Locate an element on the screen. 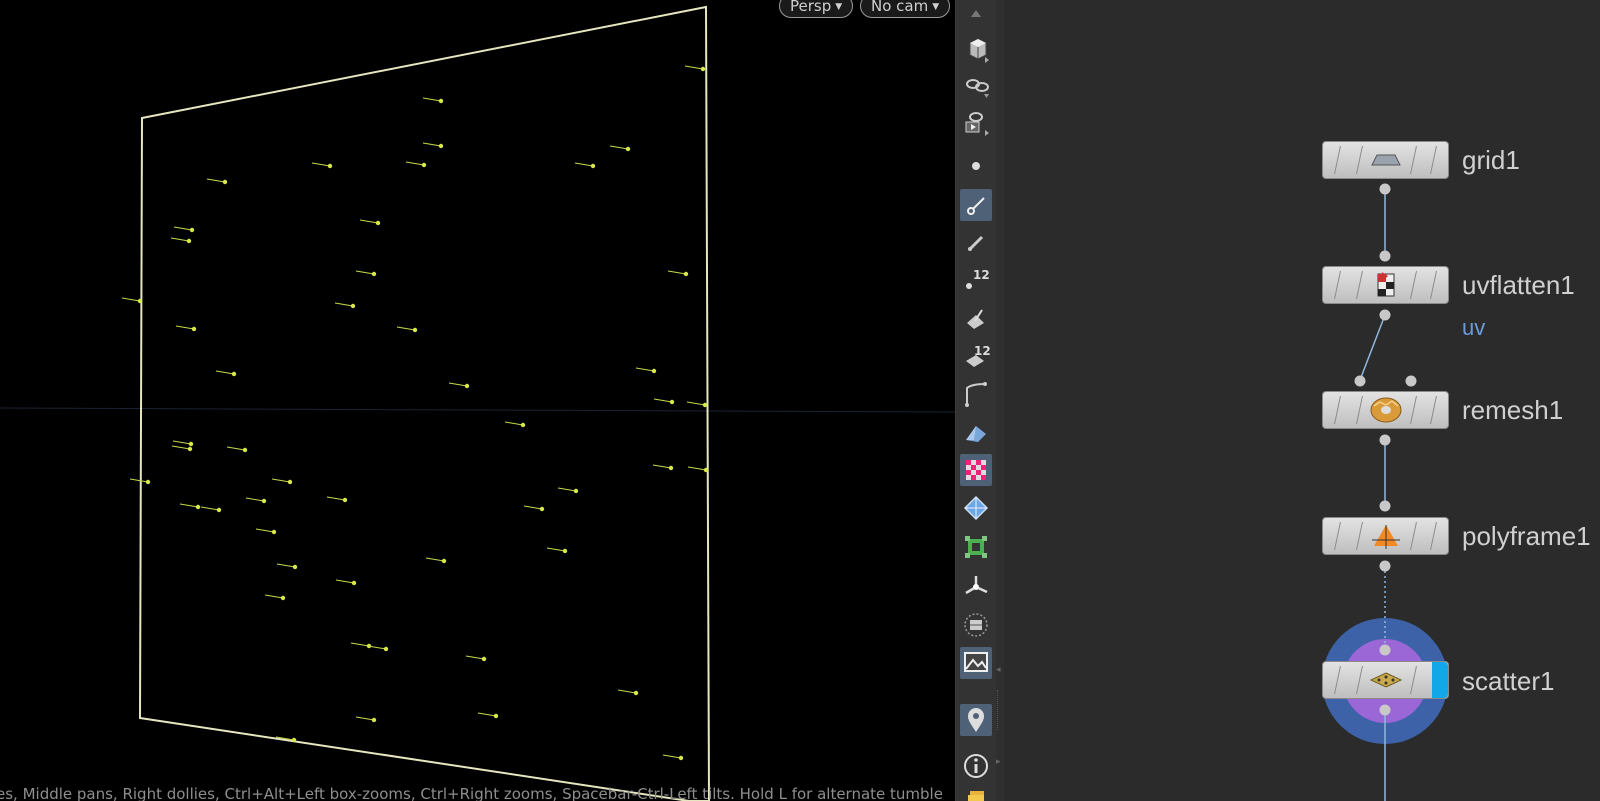  splitter-grip is located at coordinates (1000, 710).